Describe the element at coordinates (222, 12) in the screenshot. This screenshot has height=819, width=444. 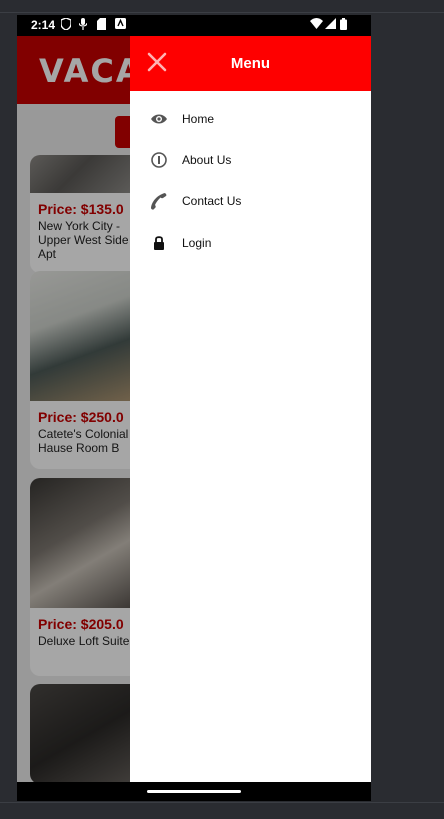
I see `window-top-border` at that location.